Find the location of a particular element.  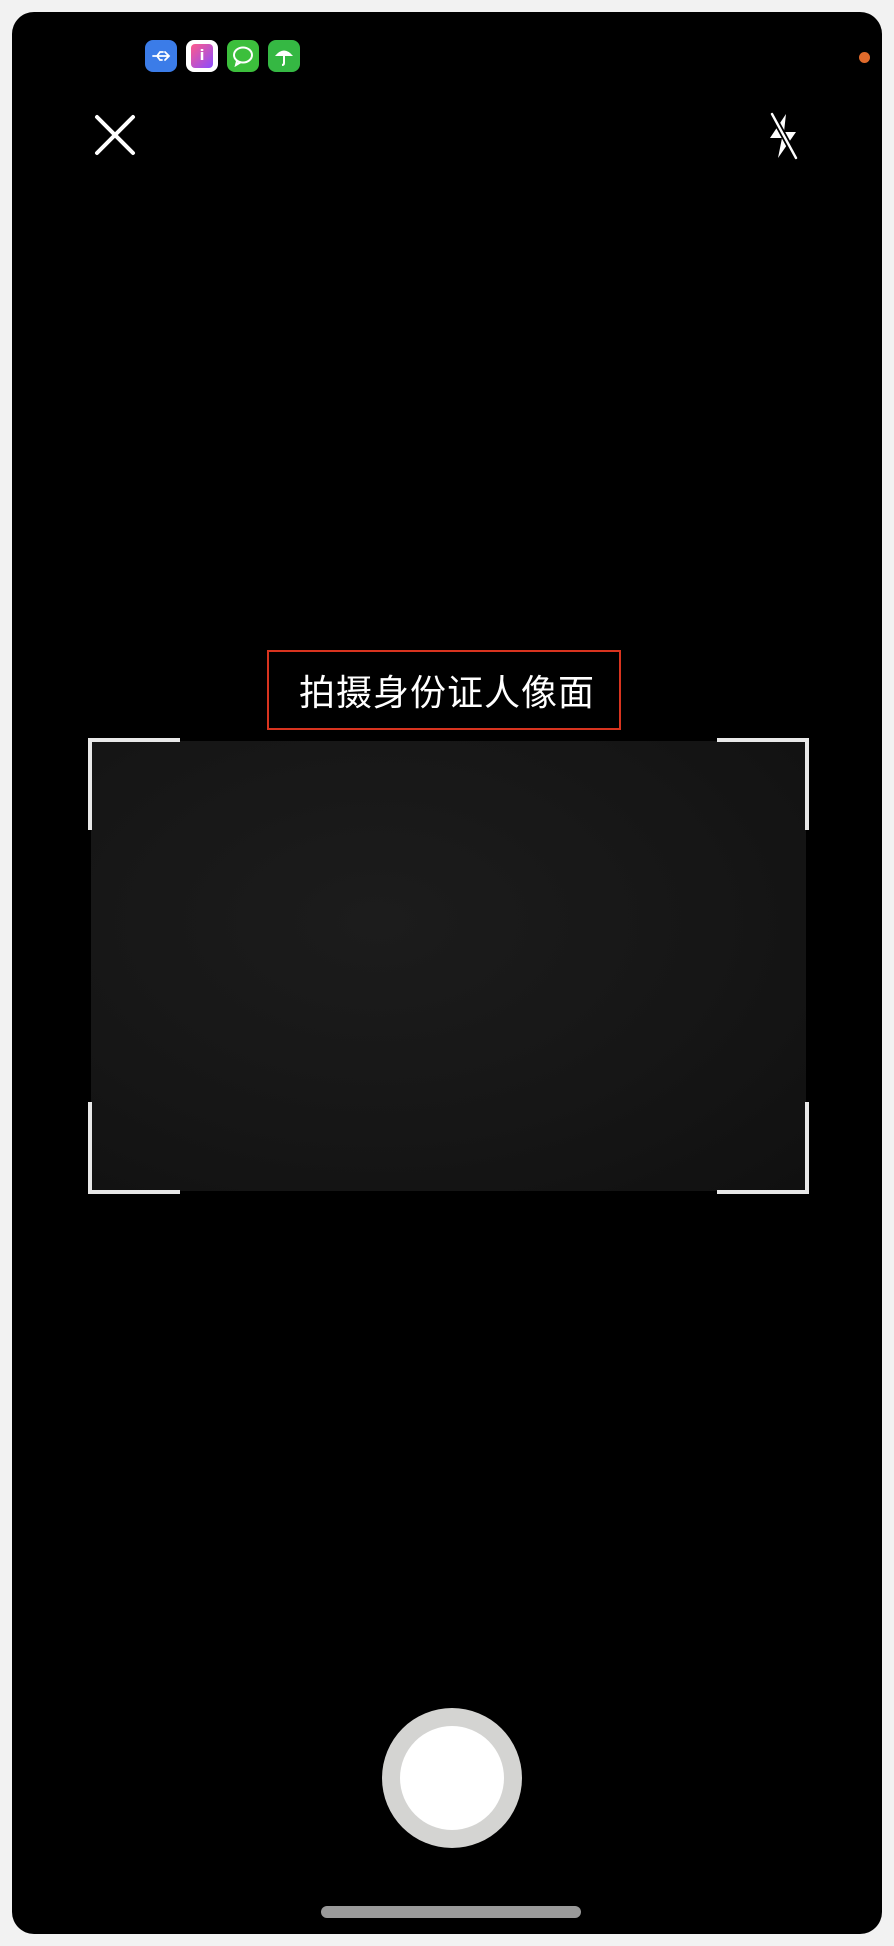

chat-bubble-icon is located at coordinates (243, 57).